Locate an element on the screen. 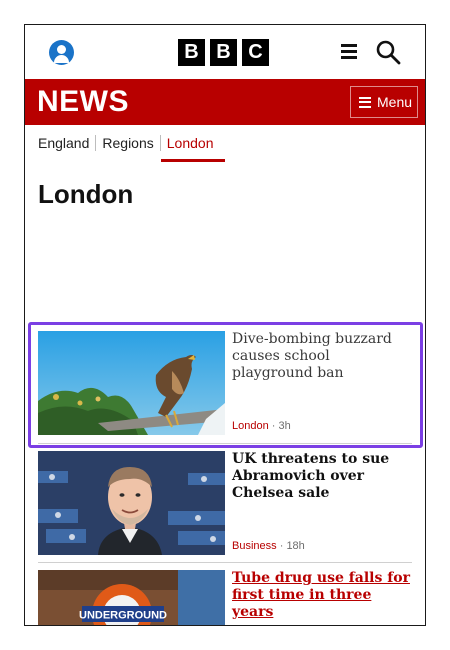  underground-image: UNDERGROUND is located at coordinates (131, 597).